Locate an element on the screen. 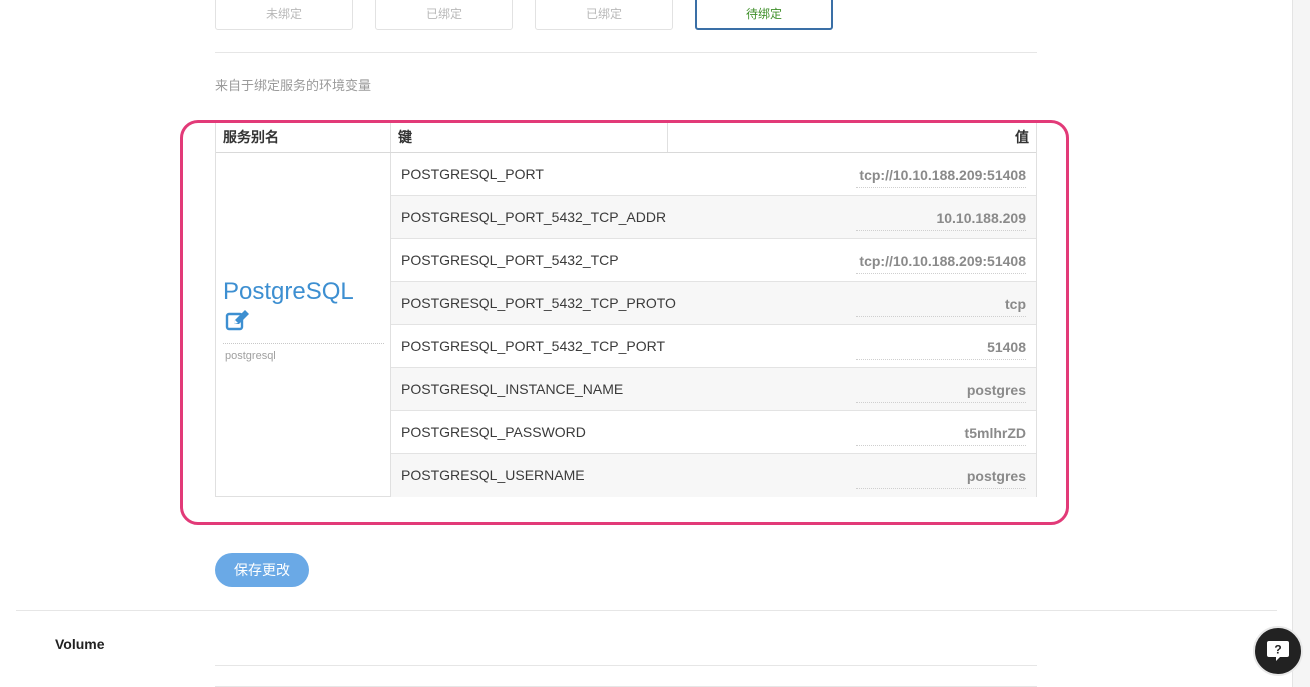 This screenshot has width=1310, height=687. tab-bound: 已绑定 is located at coordinates (444, 15).